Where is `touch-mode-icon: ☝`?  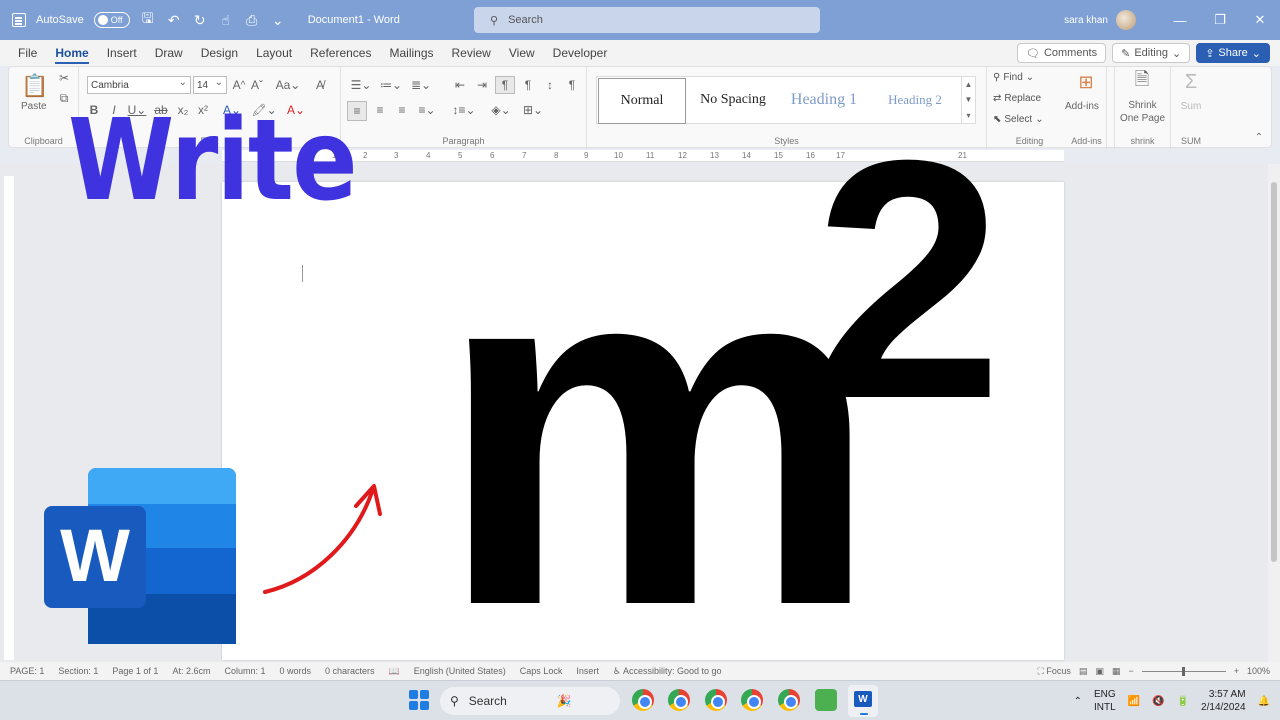 touch-mode-icon: ☝ is located at coordinates (226, 20).